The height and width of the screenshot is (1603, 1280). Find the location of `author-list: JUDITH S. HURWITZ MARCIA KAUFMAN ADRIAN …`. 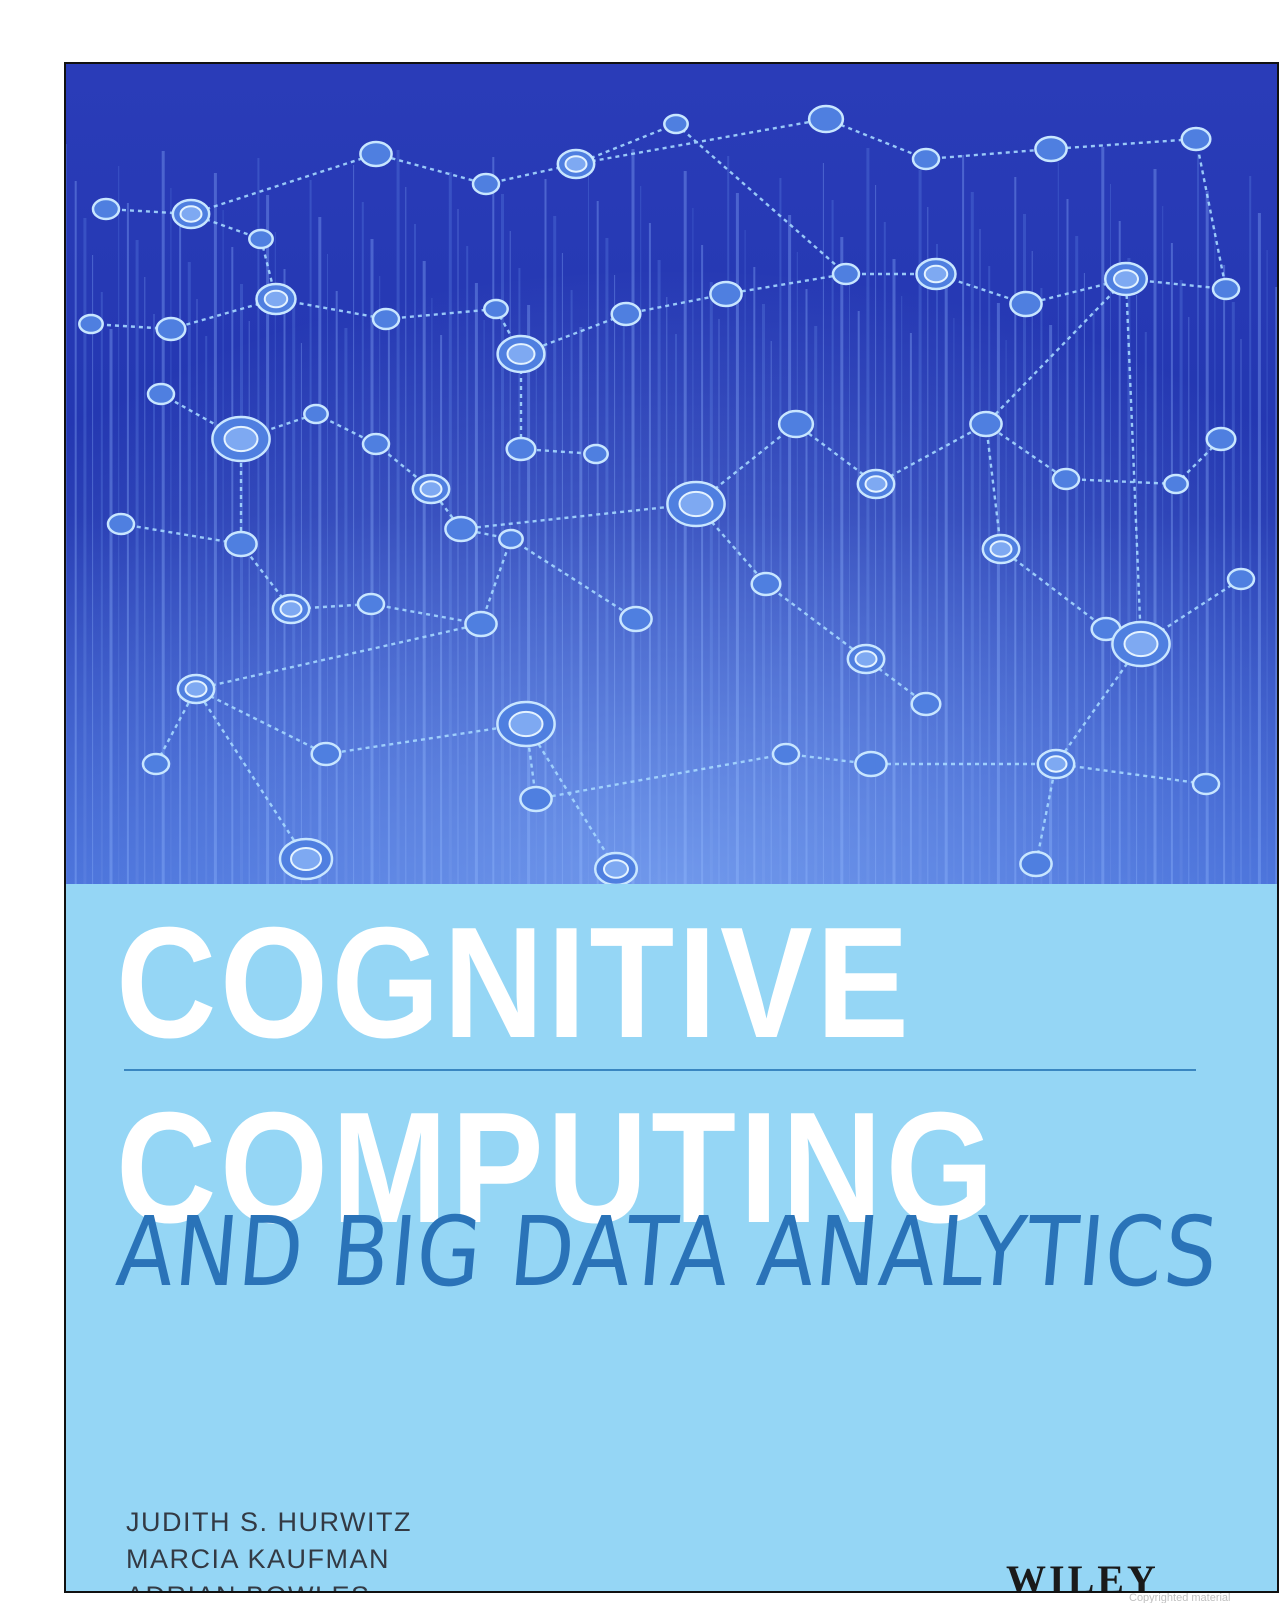

author-list: JUDITH S. HURWITZ MARCIA KAUFMAN ADRIAN … is located at coordinates (269, 1547).